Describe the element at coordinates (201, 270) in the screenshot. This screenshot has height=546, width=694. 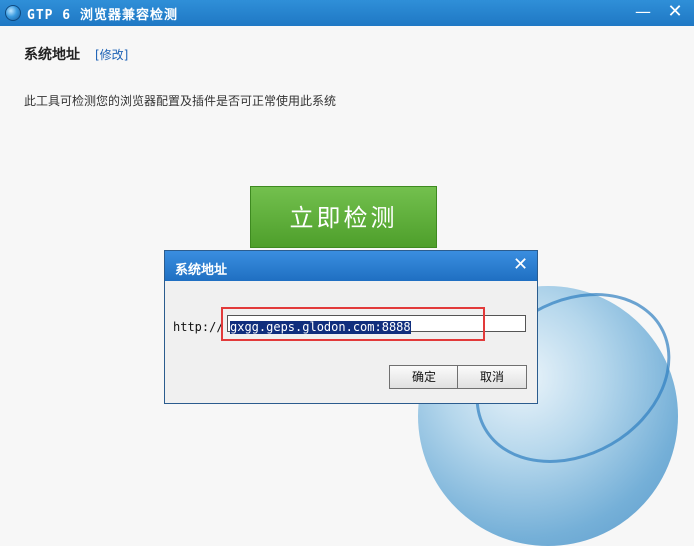
I see `dialog-title: 系统地址` at that location.